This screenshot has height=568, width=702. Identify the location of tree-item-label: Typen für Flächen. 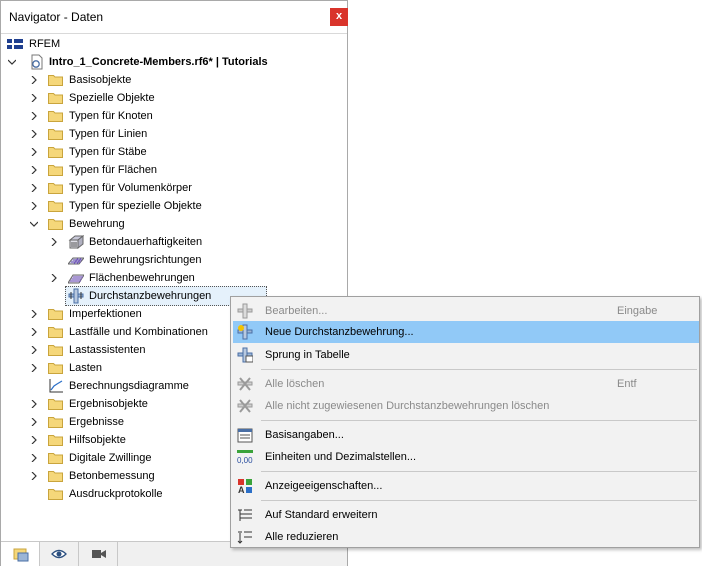
(113, 170).